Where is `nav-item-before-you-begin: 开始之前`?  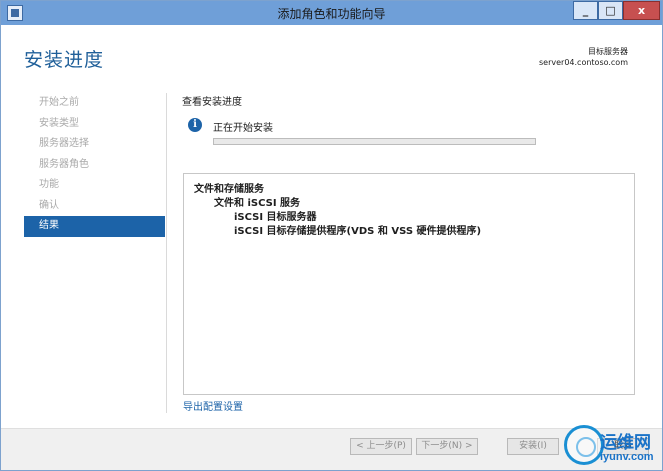 nav-item-before-you-begin: 开始之前 is located at coordinates (94, 103).